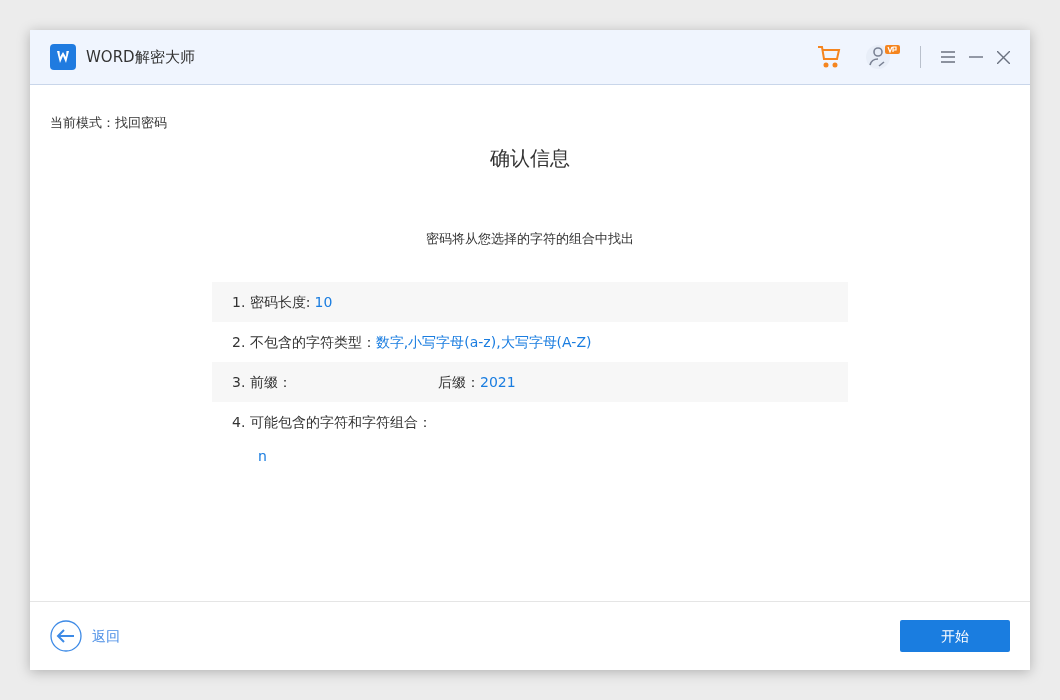 The height and width of the screenshot is (700, 1060). What do you see at coordinates (459, 382) in the screenshot?
I see `row-label: 后缀：` at bounding box center [459, 382].